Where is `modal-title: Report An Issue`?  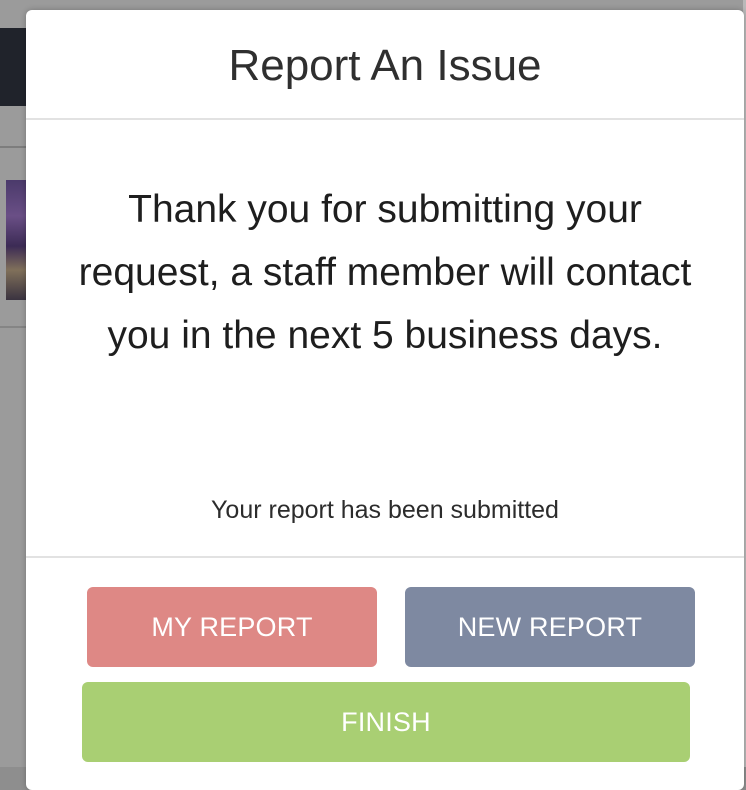 modal-title: Report An Issue is located at coordinates (385, 65).